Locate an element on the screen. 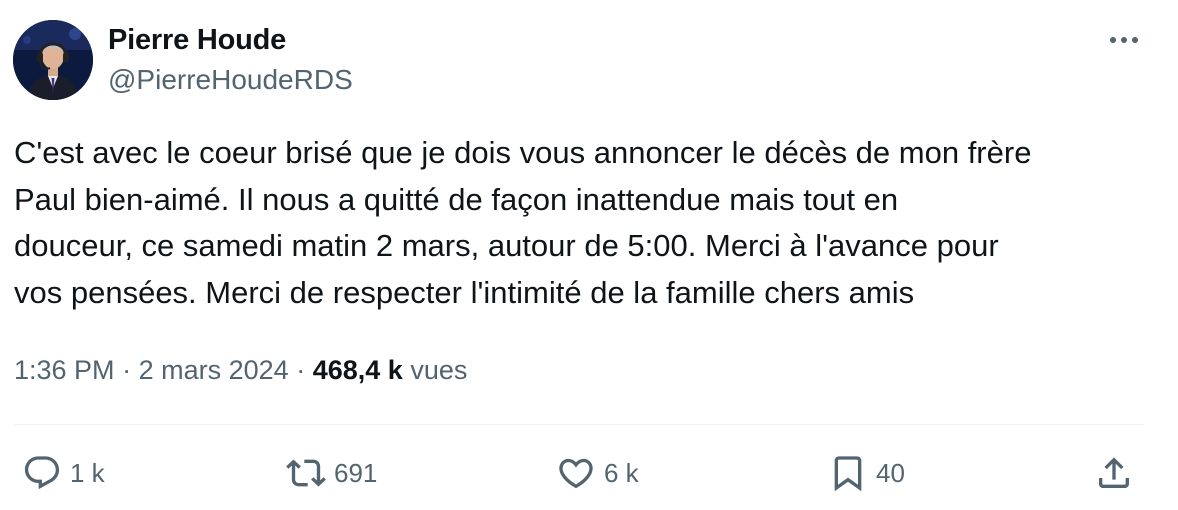  divider is located at coordinates (579, 424).